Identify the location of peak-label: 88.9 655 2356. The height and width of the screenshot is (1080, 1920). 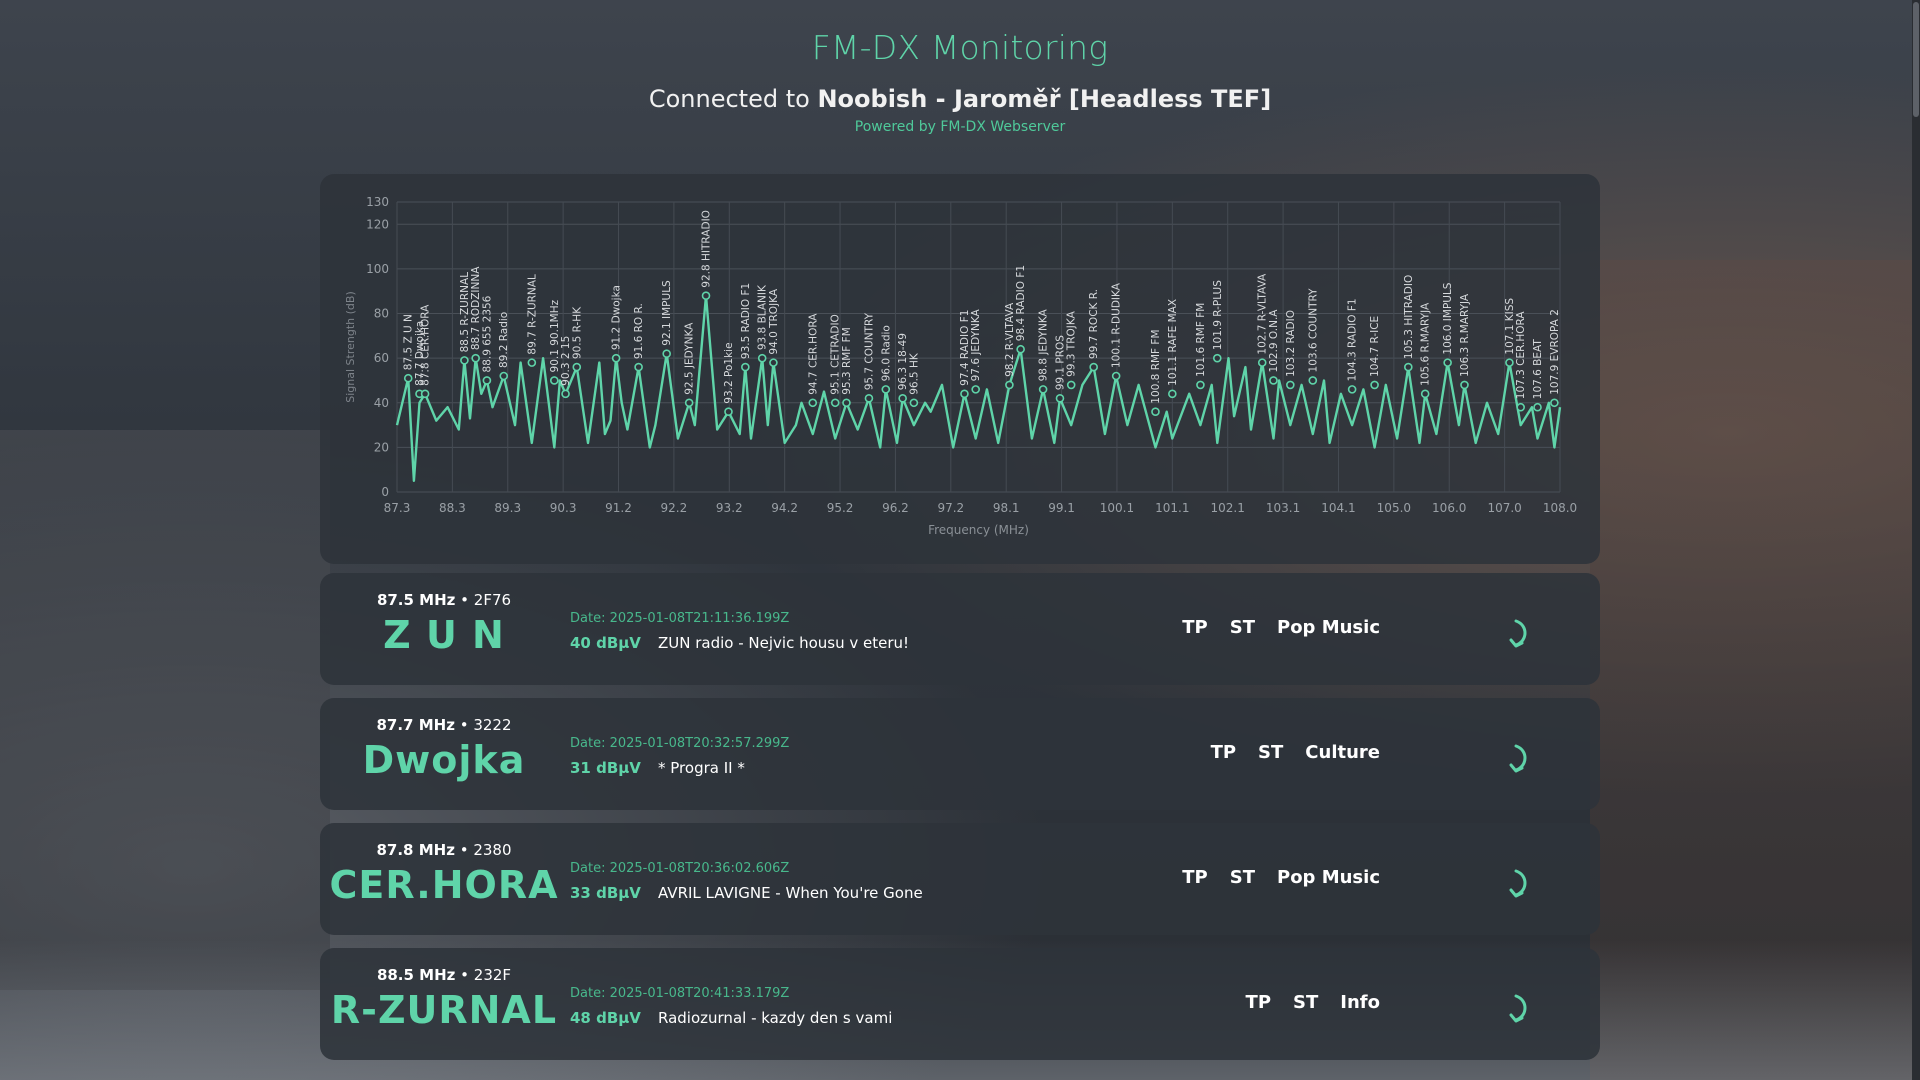
(487, 333).